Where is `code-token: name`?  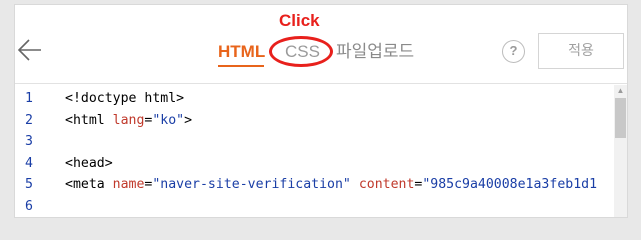
code-token: name is located at coordinates (128, 184).